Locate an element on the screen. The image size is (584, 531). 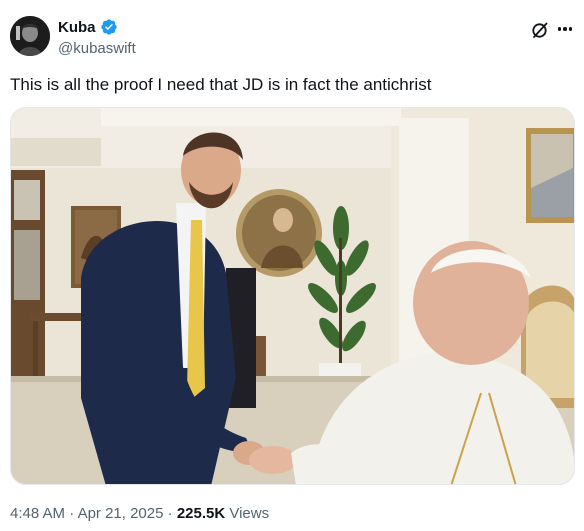
tweet-date: Apr 21, 2025 is located at coordinates (121, 513).